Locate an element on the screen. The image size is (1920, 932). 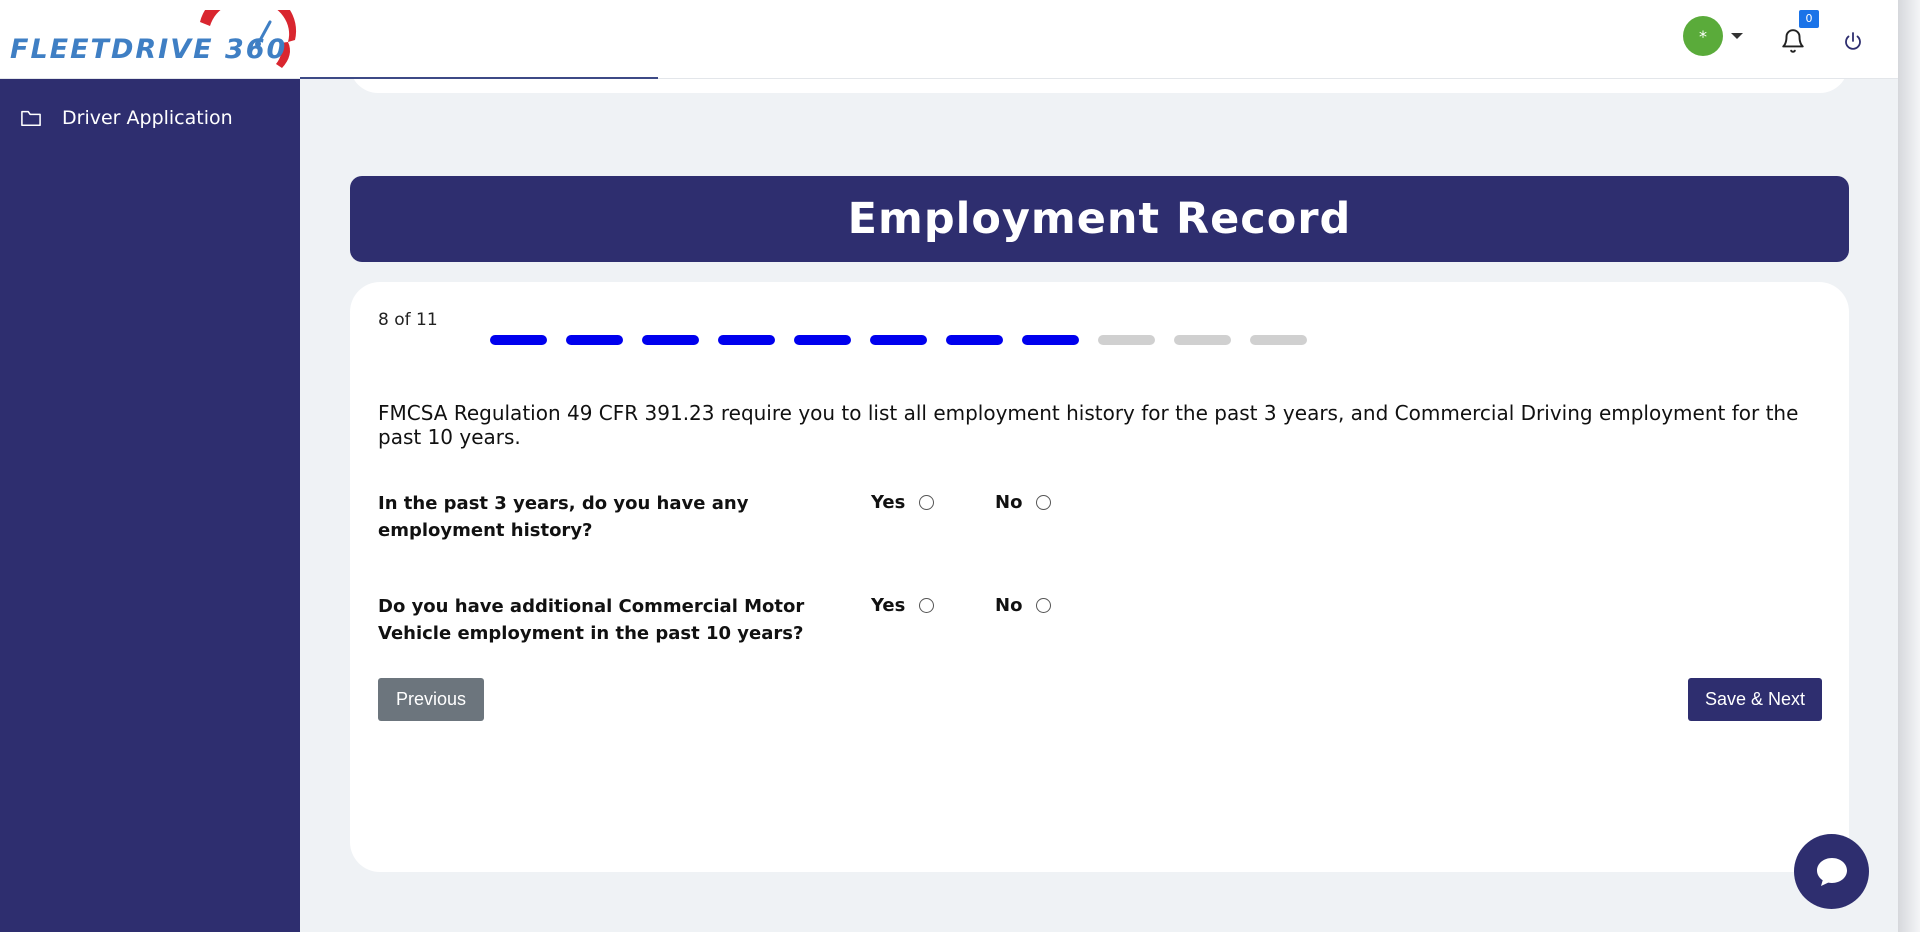
step-progress is located at coordinates (908, 340).